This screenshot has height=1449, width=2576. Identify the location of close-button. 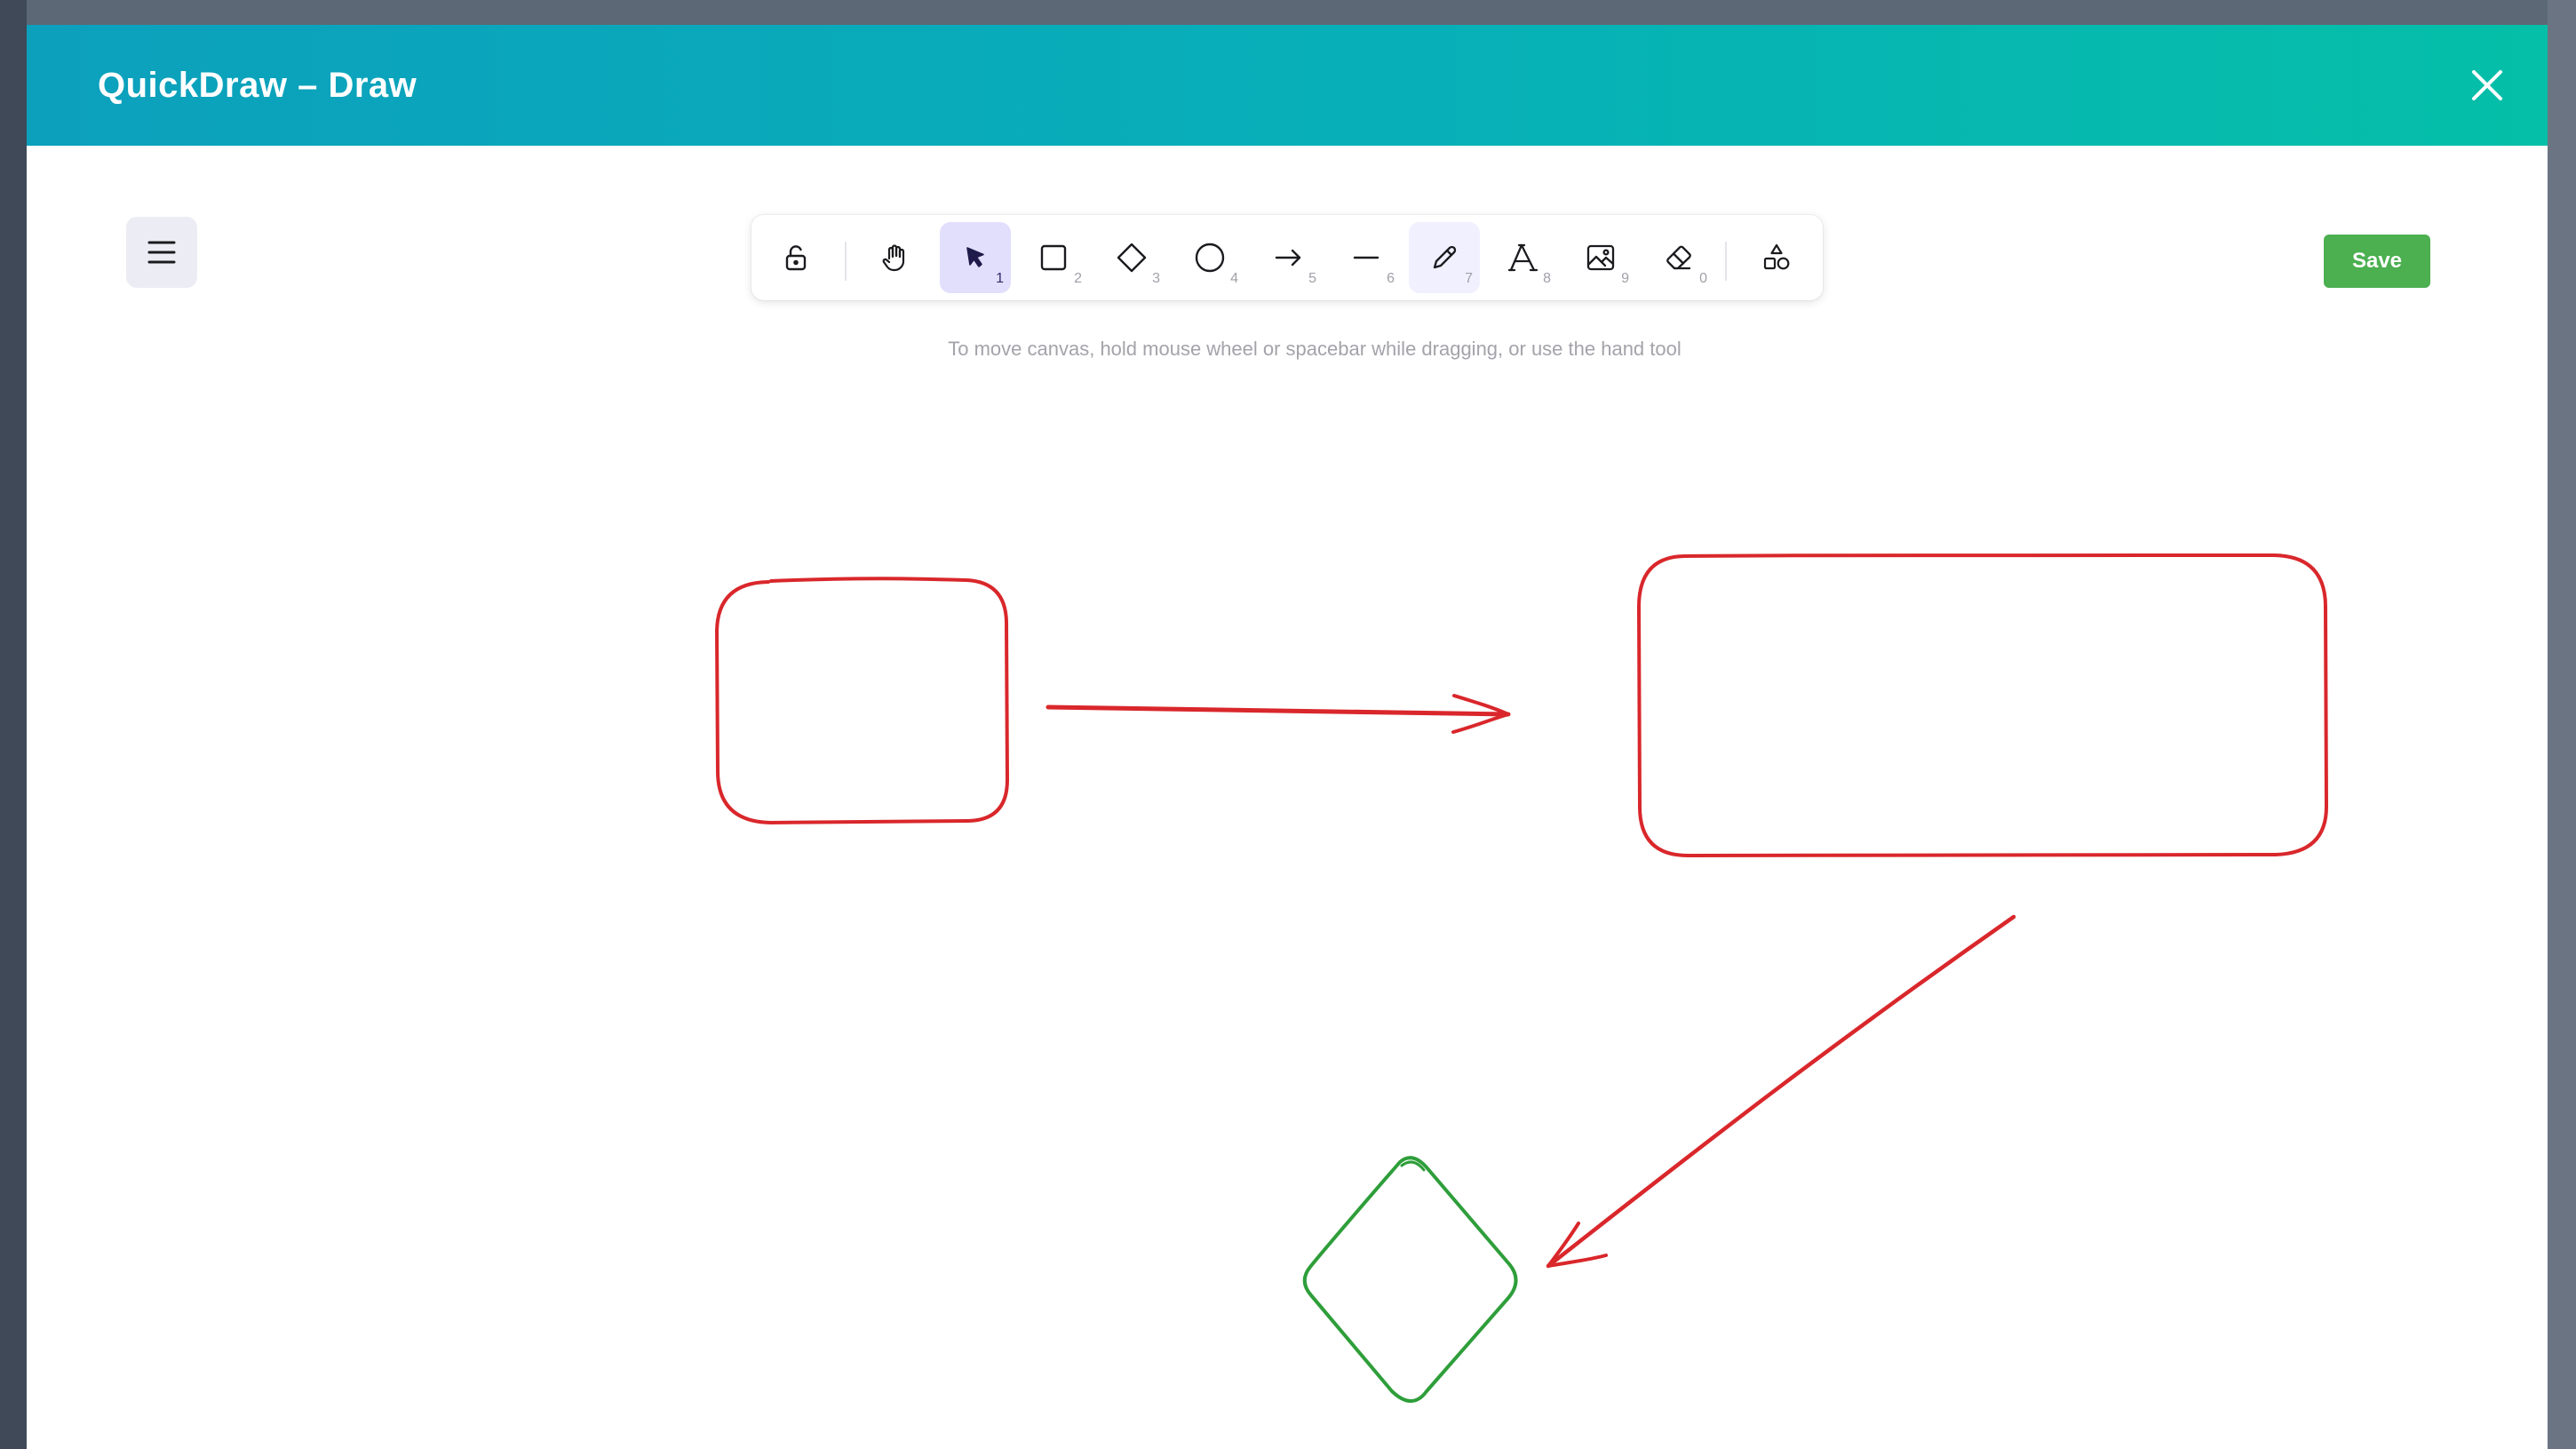
(2487, 85).